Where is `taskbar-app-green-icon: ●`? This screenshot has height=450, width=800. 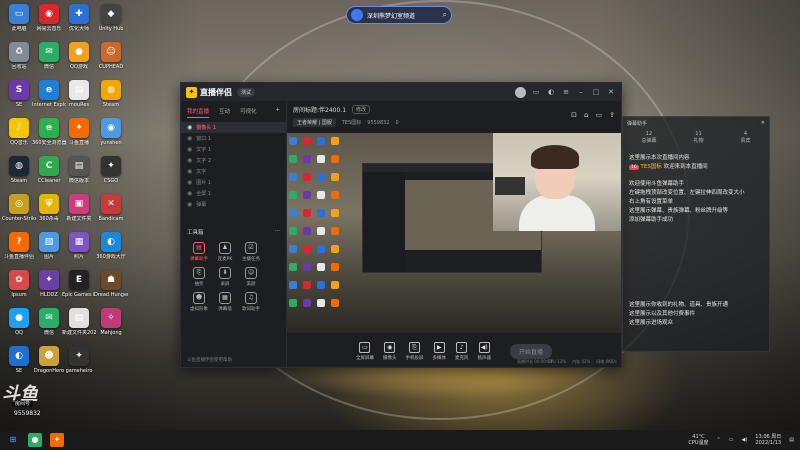 taskbar-app-green-icon: ● is located at coordinates (35, 440).